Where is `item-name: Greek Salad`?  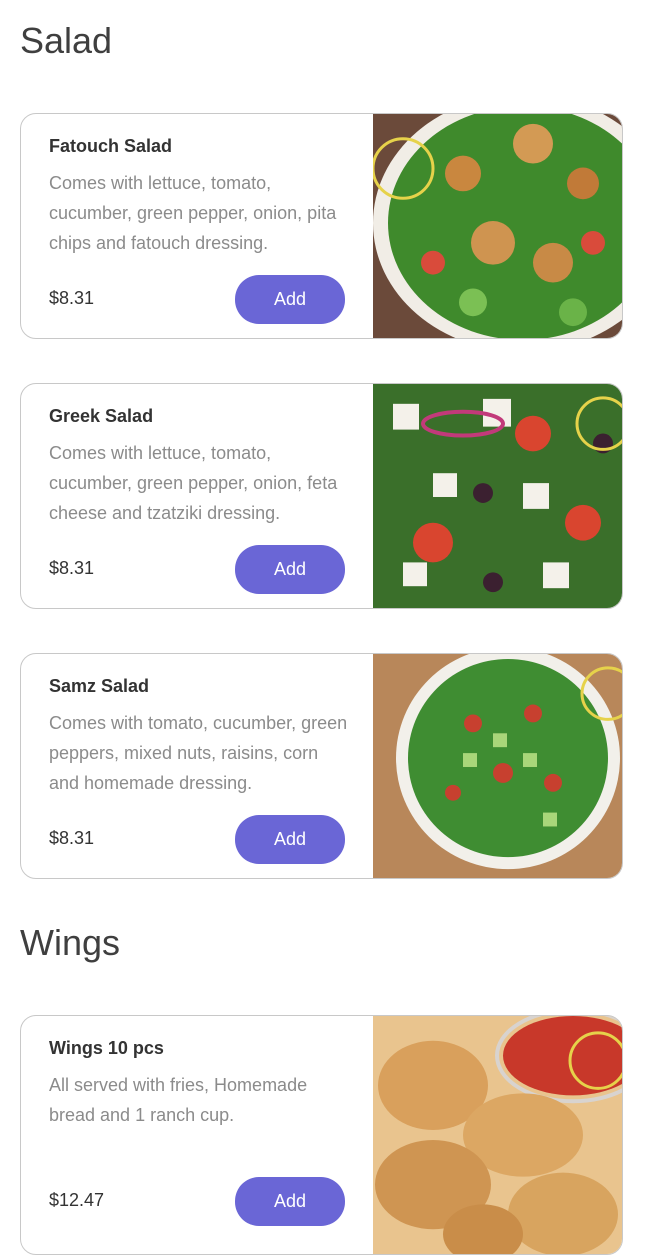
item-name: Greek Salad is located at coordinates (101, 416).